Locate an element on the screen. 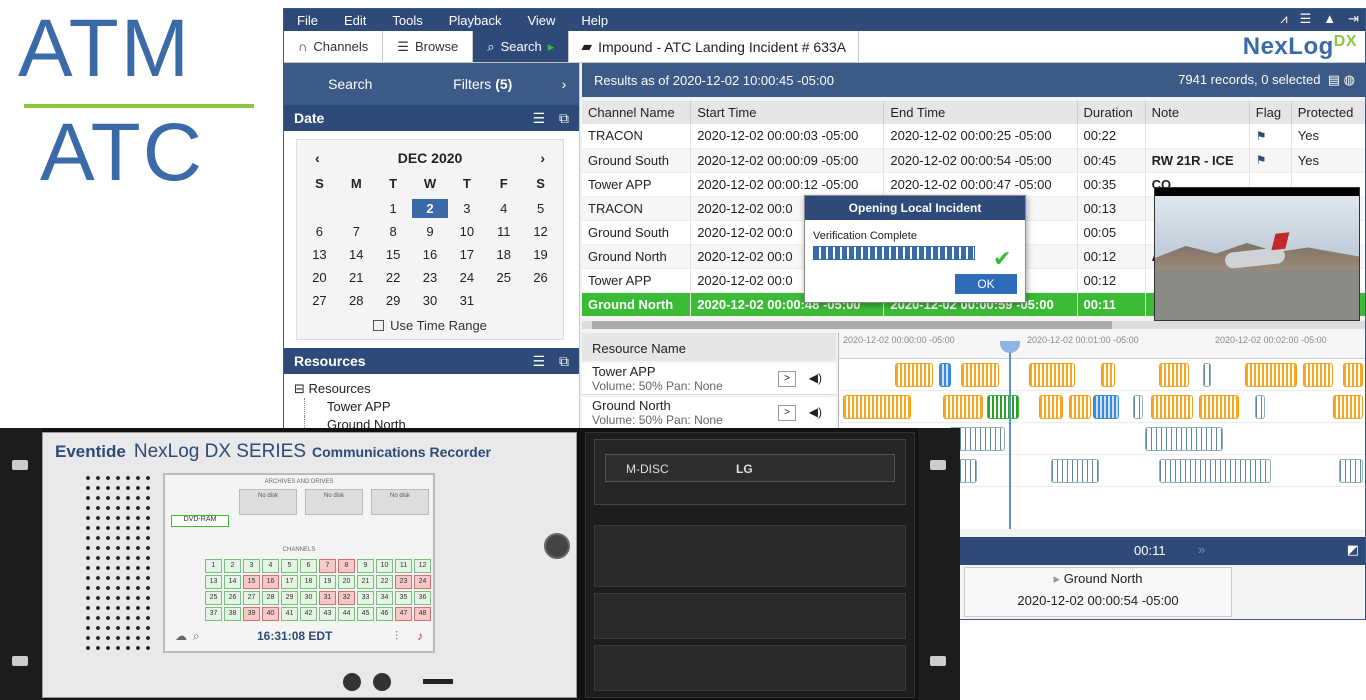 The image size is (1366, 700). ok-button: OK is located at coordinates (986, 284).